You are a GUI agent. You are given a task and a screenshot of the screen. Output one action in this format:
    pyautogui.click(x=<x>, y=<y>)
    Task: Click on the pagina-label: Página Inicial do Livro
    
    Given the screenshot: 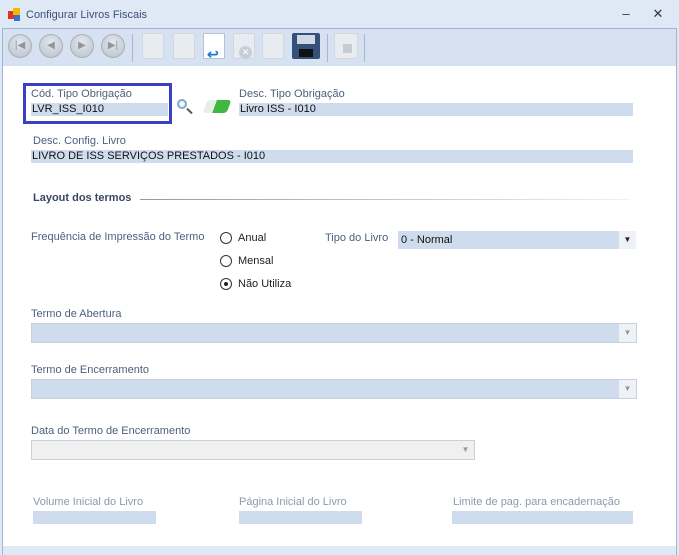 What is the action you would take?
    pyautogui.click(x=293, y=502)
    